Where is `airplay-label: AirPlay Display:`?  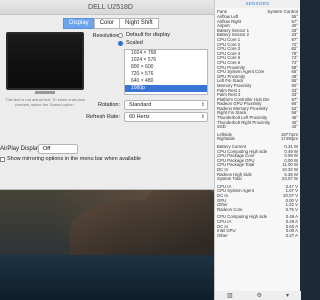
airplay-label: AirPlay Display: is located at coordinates (21, 149).